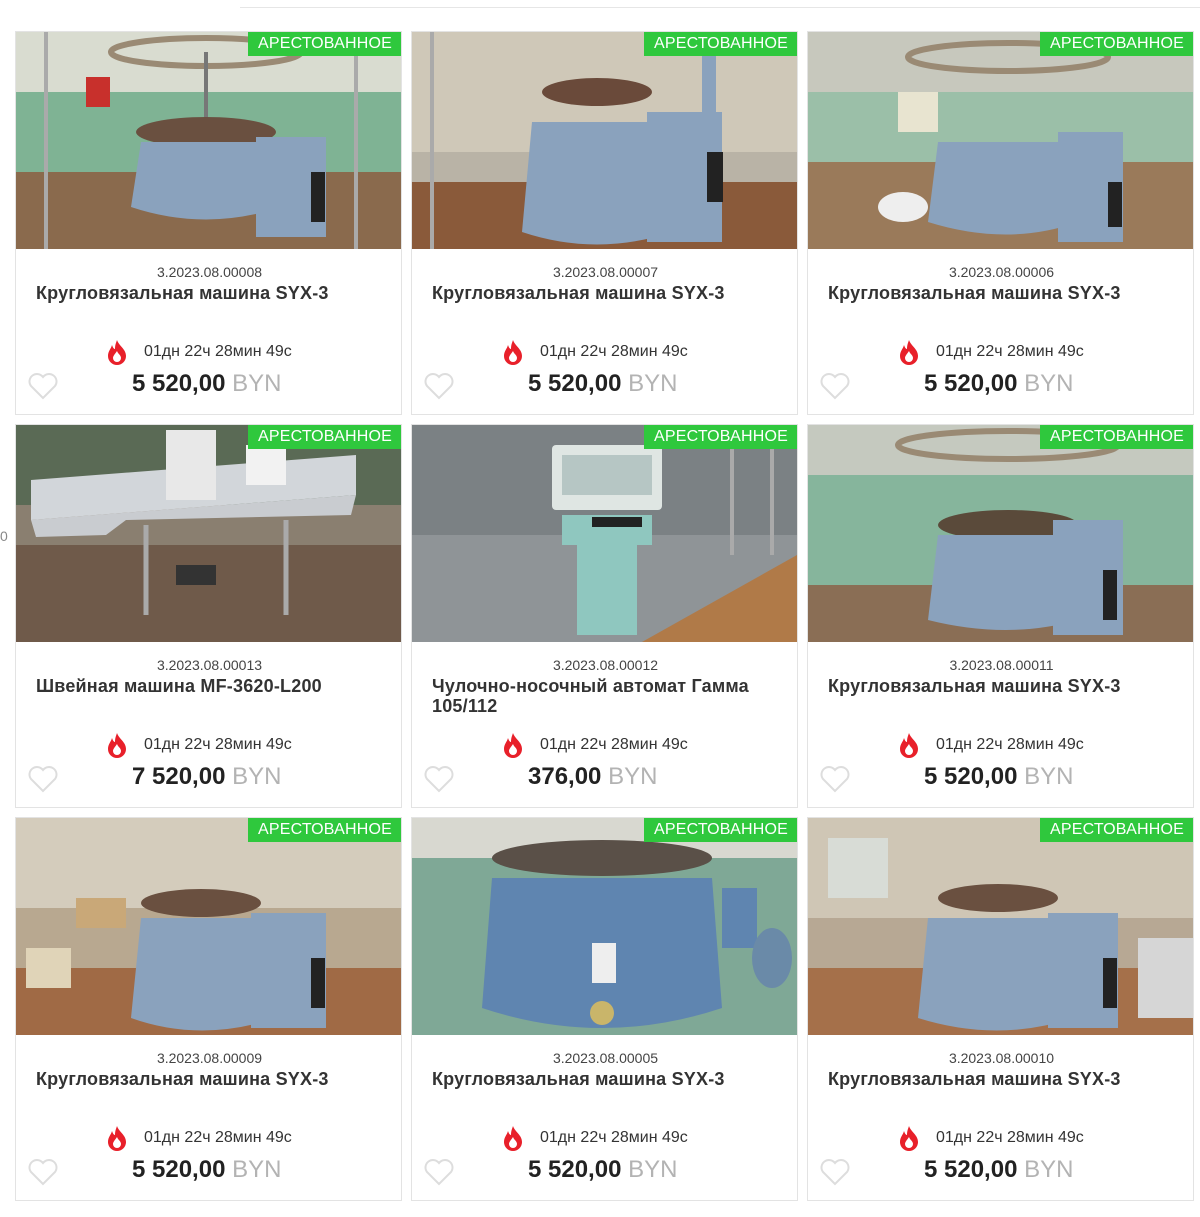 This screenshot has height=1217, width=1200. I want to click on lot-price: 376,00 BYN, so click(592, 777).